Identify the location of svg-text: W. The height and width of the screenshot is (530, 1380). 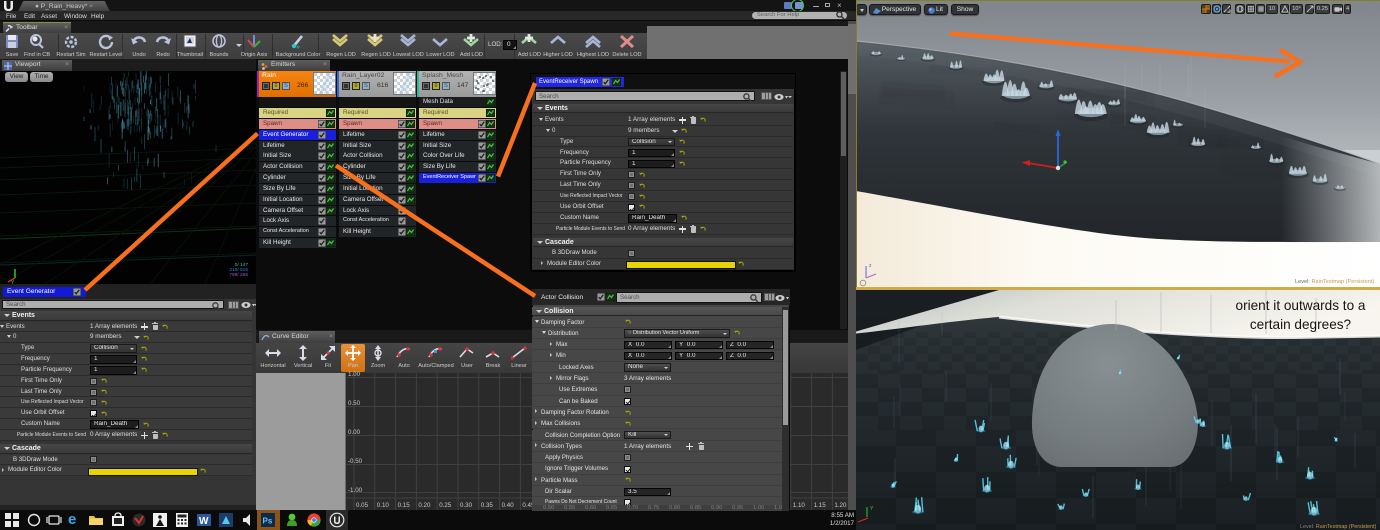
(204, 521).